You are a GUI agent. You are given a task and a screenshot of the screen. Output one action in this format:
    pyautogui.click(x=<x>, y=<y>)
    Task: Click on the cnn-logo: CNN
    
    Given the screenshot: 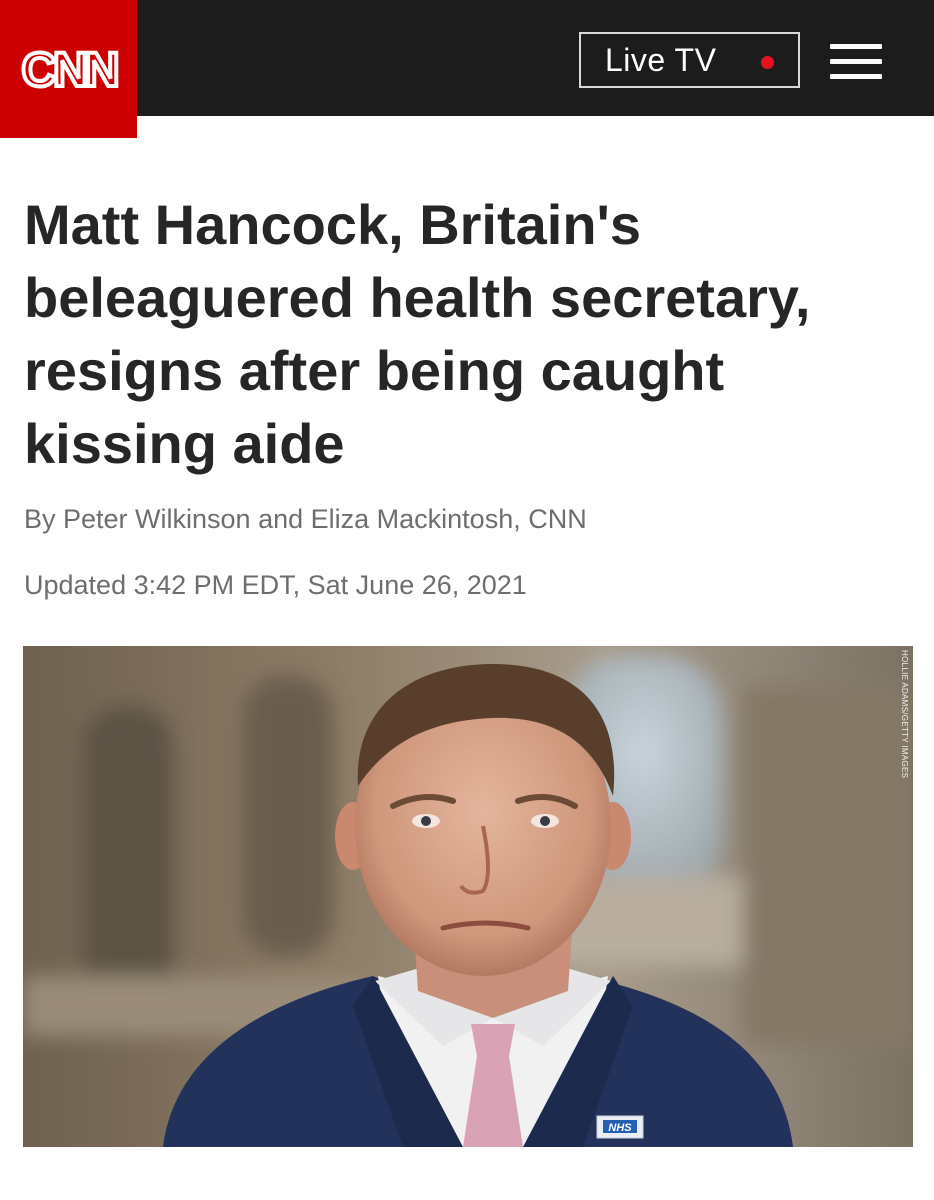 What is the action you would take?
    pyautogui.click(x=68, y=69)
    